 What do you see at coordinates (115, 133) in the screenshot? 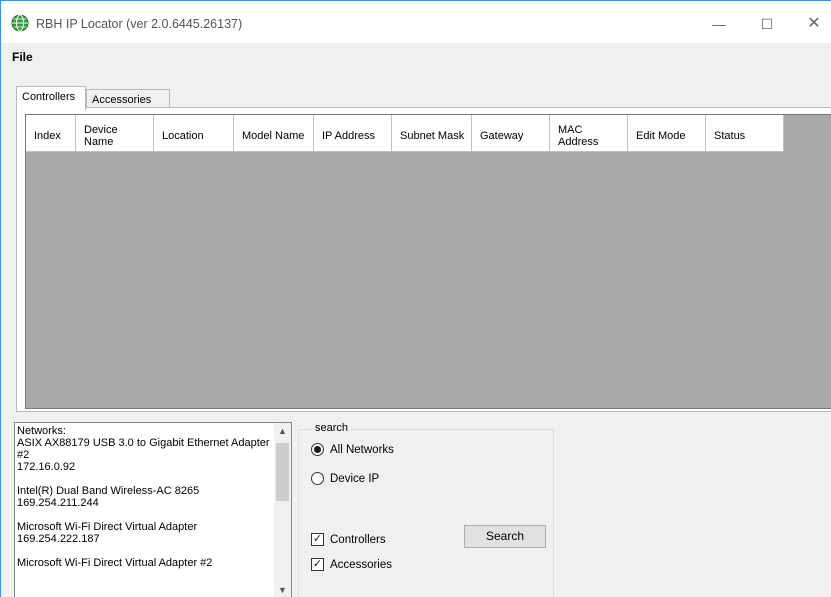
I see `column-header-device-name: Device Name` at bounding box center [115, 133].